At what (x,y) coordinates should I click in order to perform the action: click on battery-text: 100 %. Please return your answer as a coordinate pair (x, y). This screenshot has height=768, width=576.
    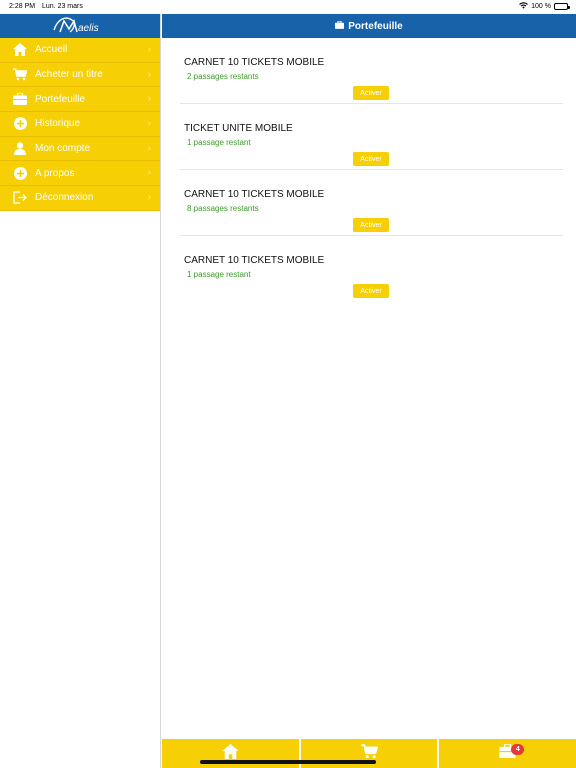
    Looking at the image, I should click on (541, 6).